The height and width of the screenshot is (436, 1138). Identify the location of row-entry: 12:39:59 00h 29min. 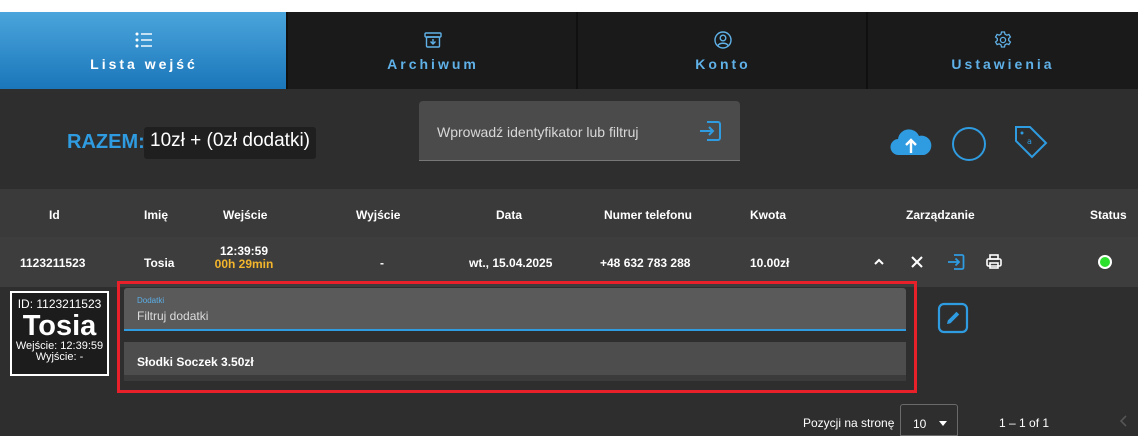
(244, 258).